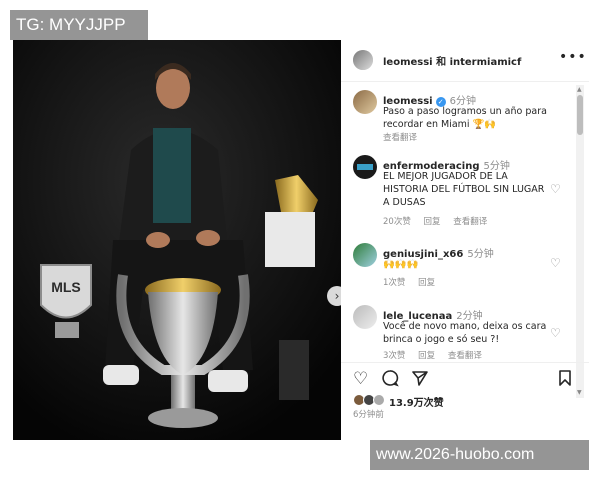  I want to click on share-icon, so click(420, 380).